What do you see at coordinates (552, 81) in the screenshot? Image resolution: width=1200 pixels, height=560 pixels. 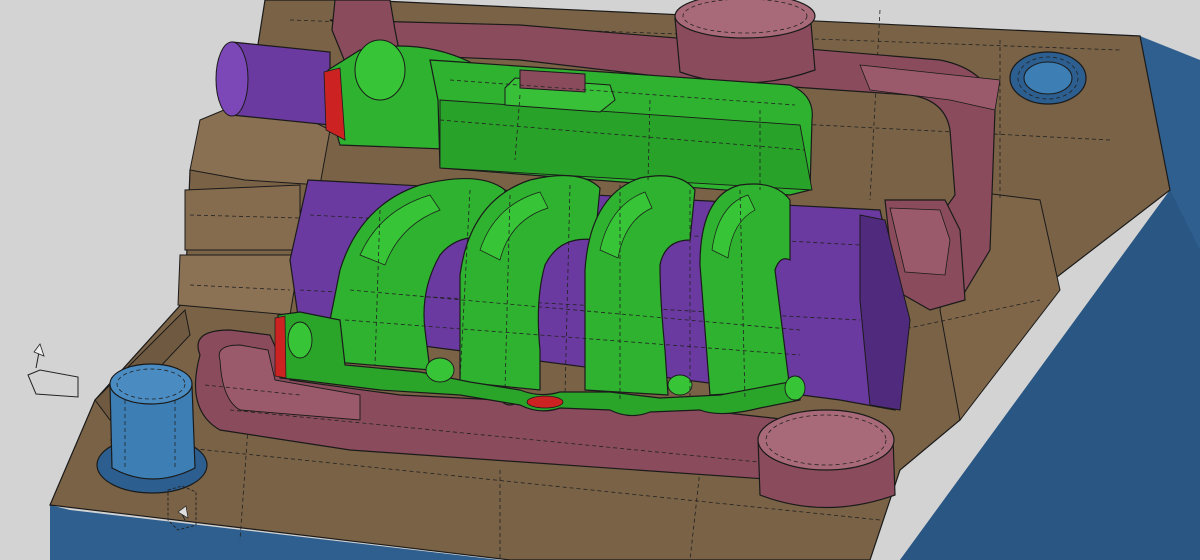 I see `manifold-top-insert` at bounding box center [552, 81].